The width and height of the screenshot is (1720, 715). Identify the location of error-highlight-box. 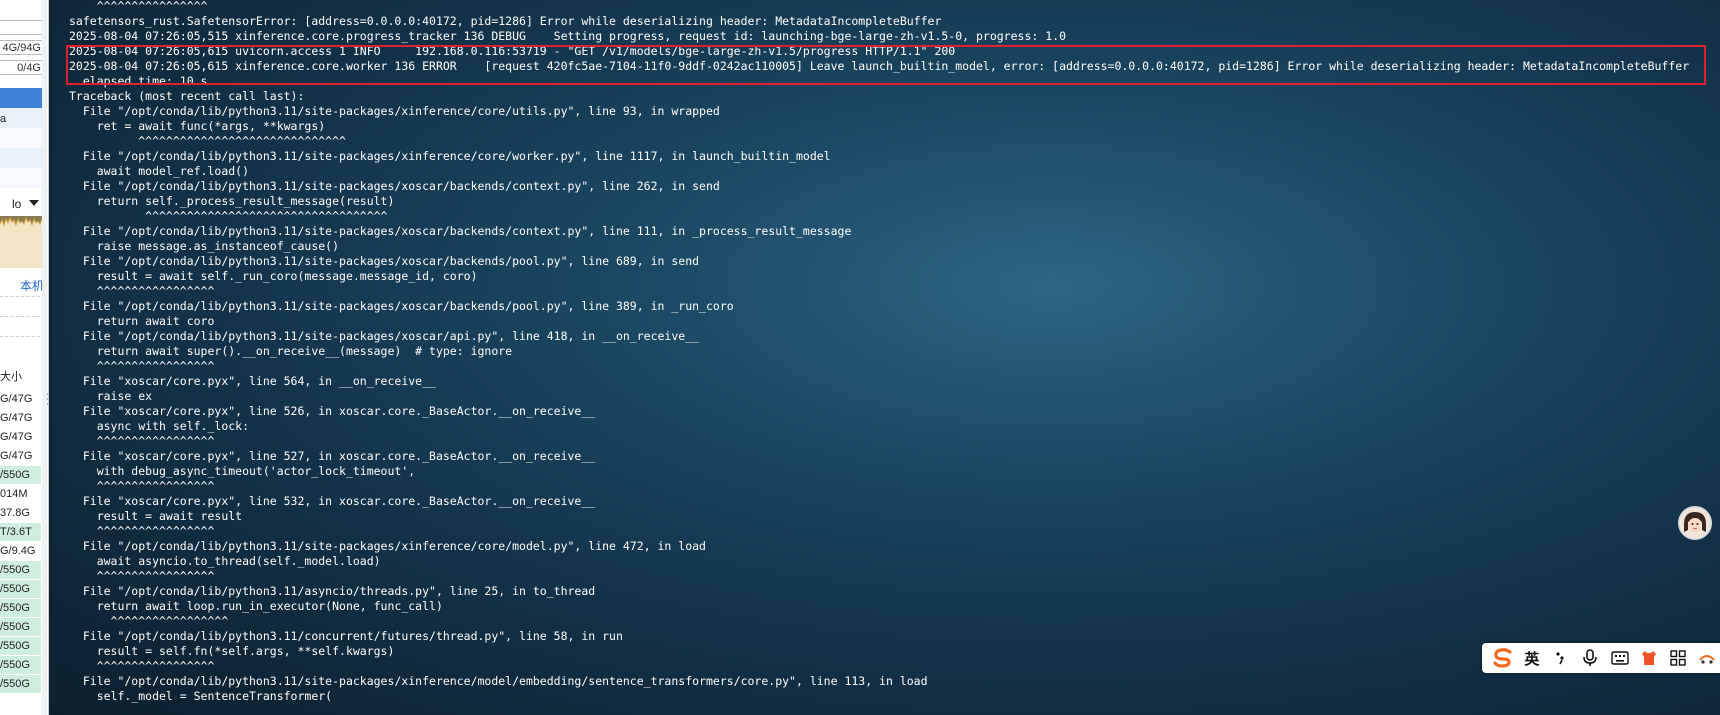
(886, 65).